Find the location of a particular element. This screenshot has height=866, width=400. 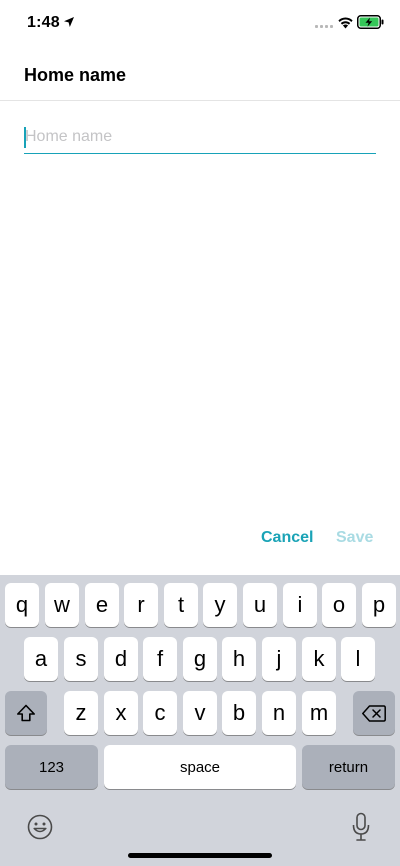

key-z: z is located at coordinates (81, 713).